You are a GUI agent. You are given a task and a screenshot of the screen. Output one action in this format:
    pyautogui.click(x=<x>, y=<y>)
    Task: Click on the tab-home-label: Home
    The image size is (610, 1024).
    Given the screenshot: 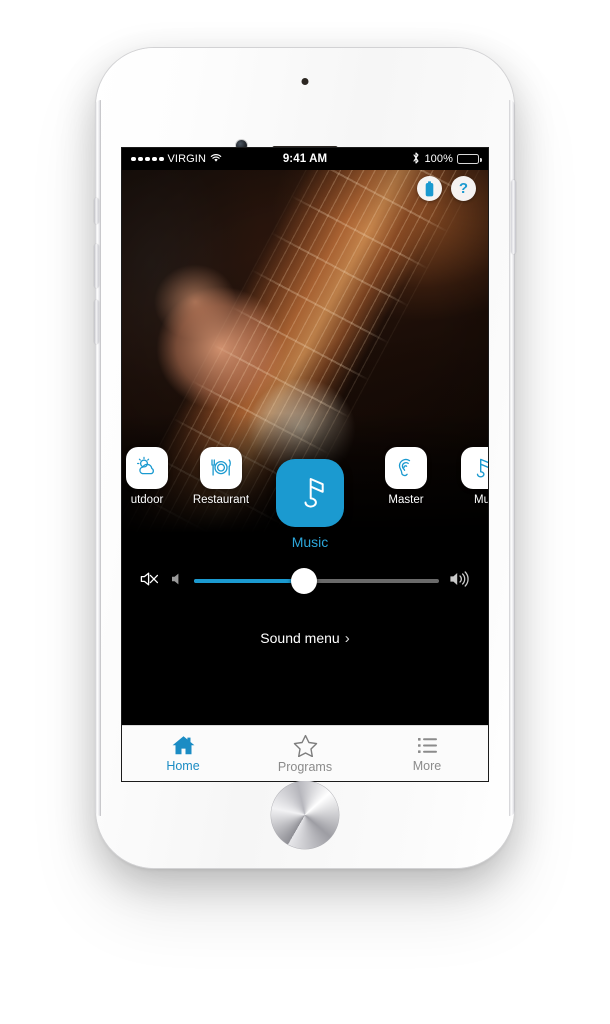 What is the action you would take?
    pyautogui.click(x=183, y=766)
    